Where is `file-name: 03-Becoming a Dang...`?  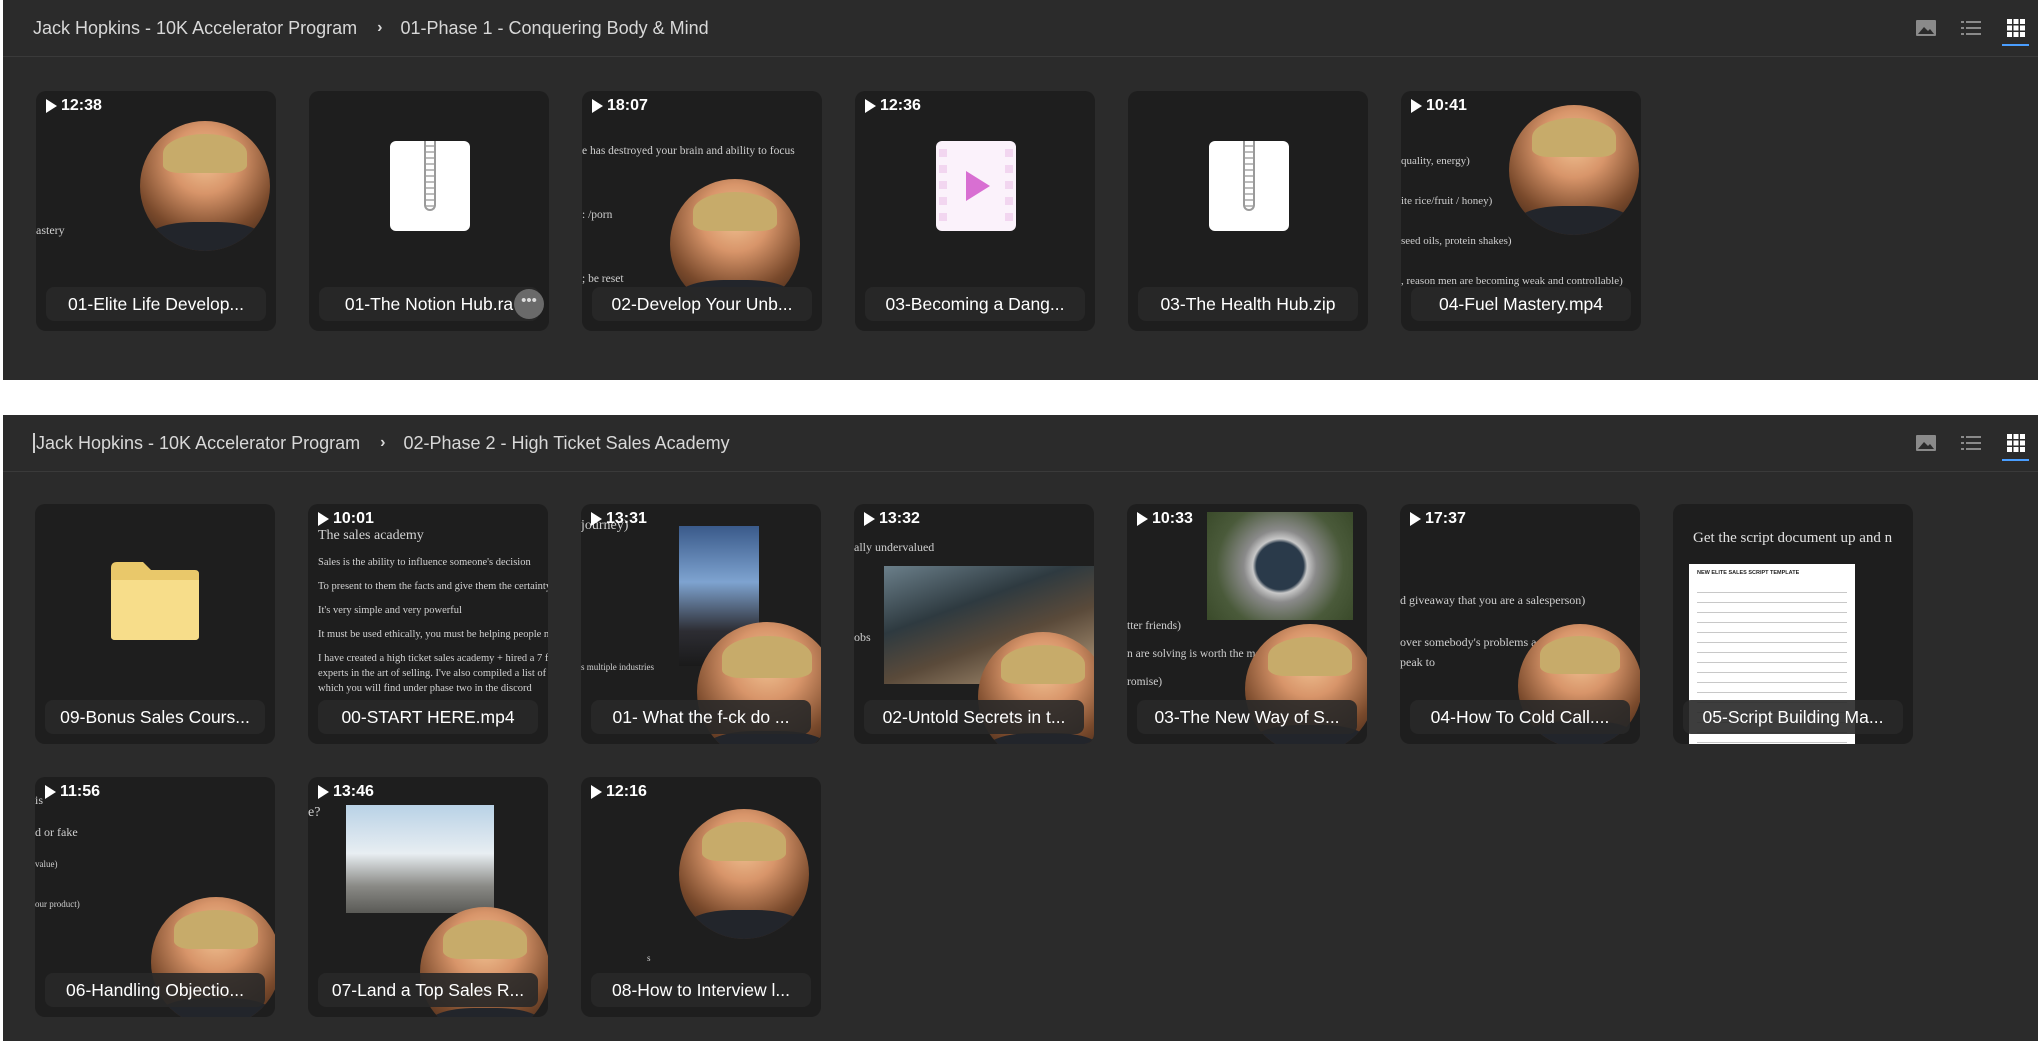 file-name: 03-Becoming a Dang... is located at coordinates (975, 304).